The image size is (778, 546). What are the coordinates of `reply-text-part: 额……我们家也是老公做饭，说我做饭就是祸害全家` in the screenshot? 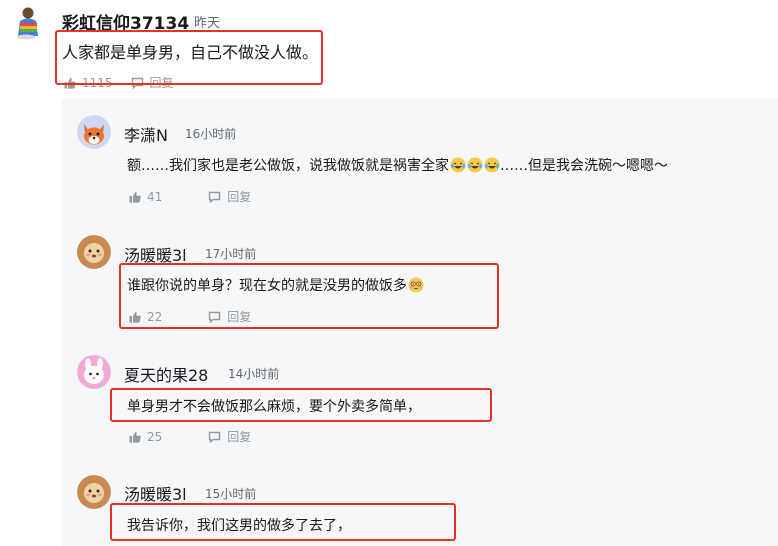 It's located at (288, 166).